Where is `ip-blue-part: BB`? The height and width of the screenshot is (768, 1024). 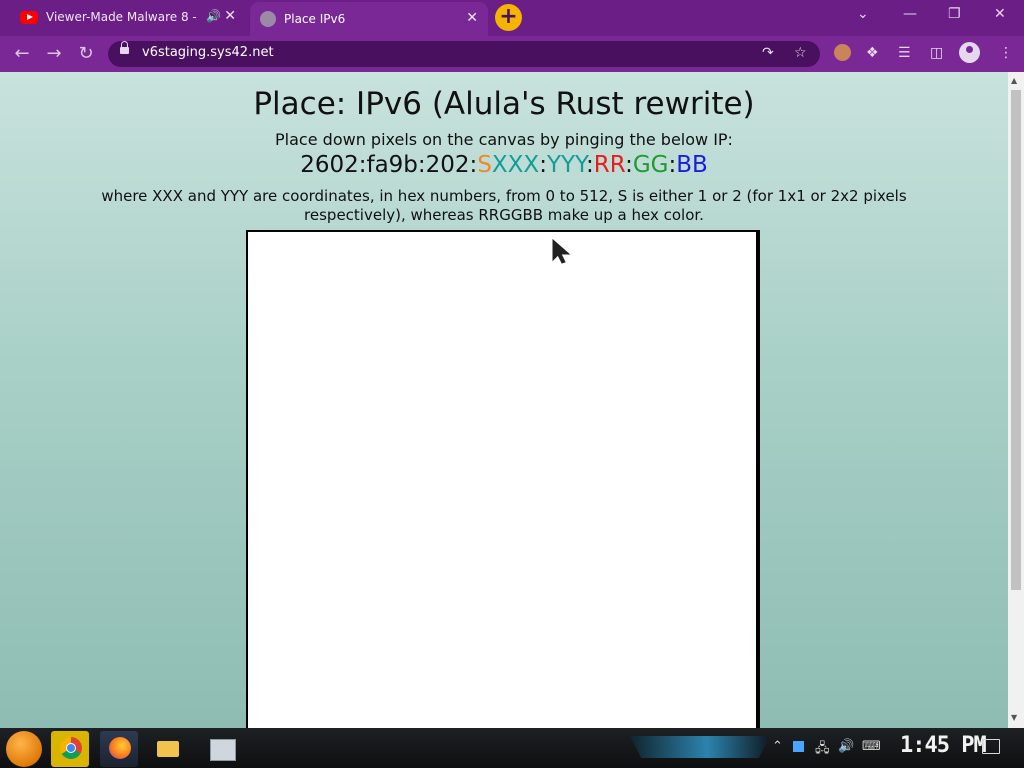 ip-blue-part: BB is located at coordinates (692, 165).